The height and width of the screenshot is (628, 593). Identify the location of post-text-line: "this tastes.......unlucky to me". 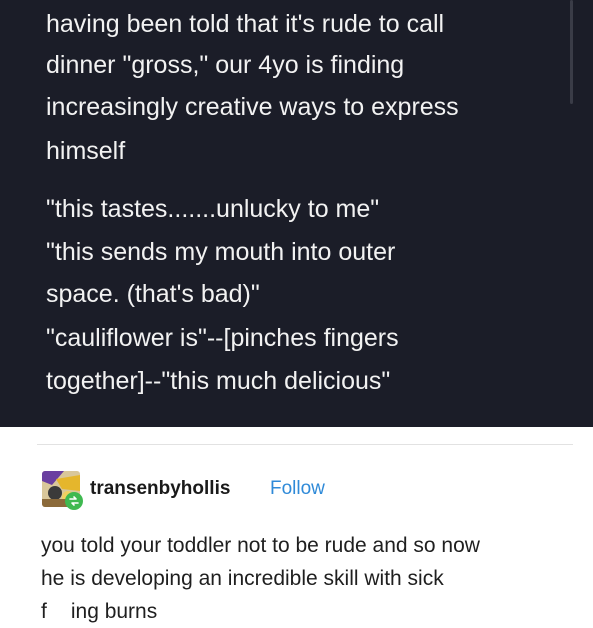
(213, 209).